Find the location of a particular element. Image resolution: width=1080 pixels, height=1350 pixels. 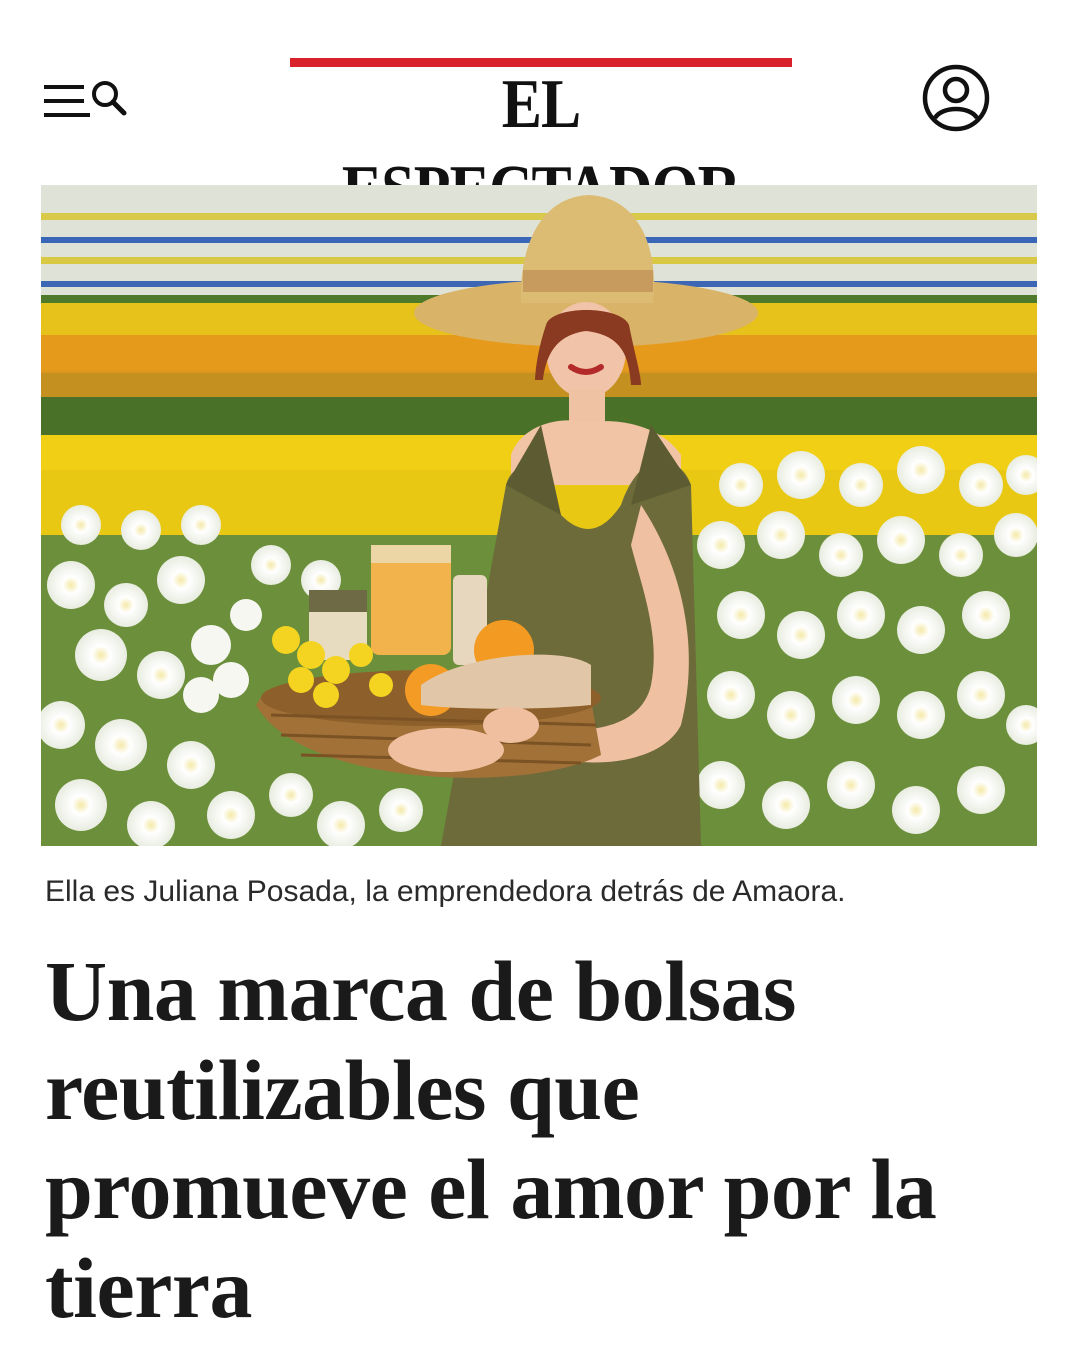

user-account-icon is located at coordinates (956, 98).